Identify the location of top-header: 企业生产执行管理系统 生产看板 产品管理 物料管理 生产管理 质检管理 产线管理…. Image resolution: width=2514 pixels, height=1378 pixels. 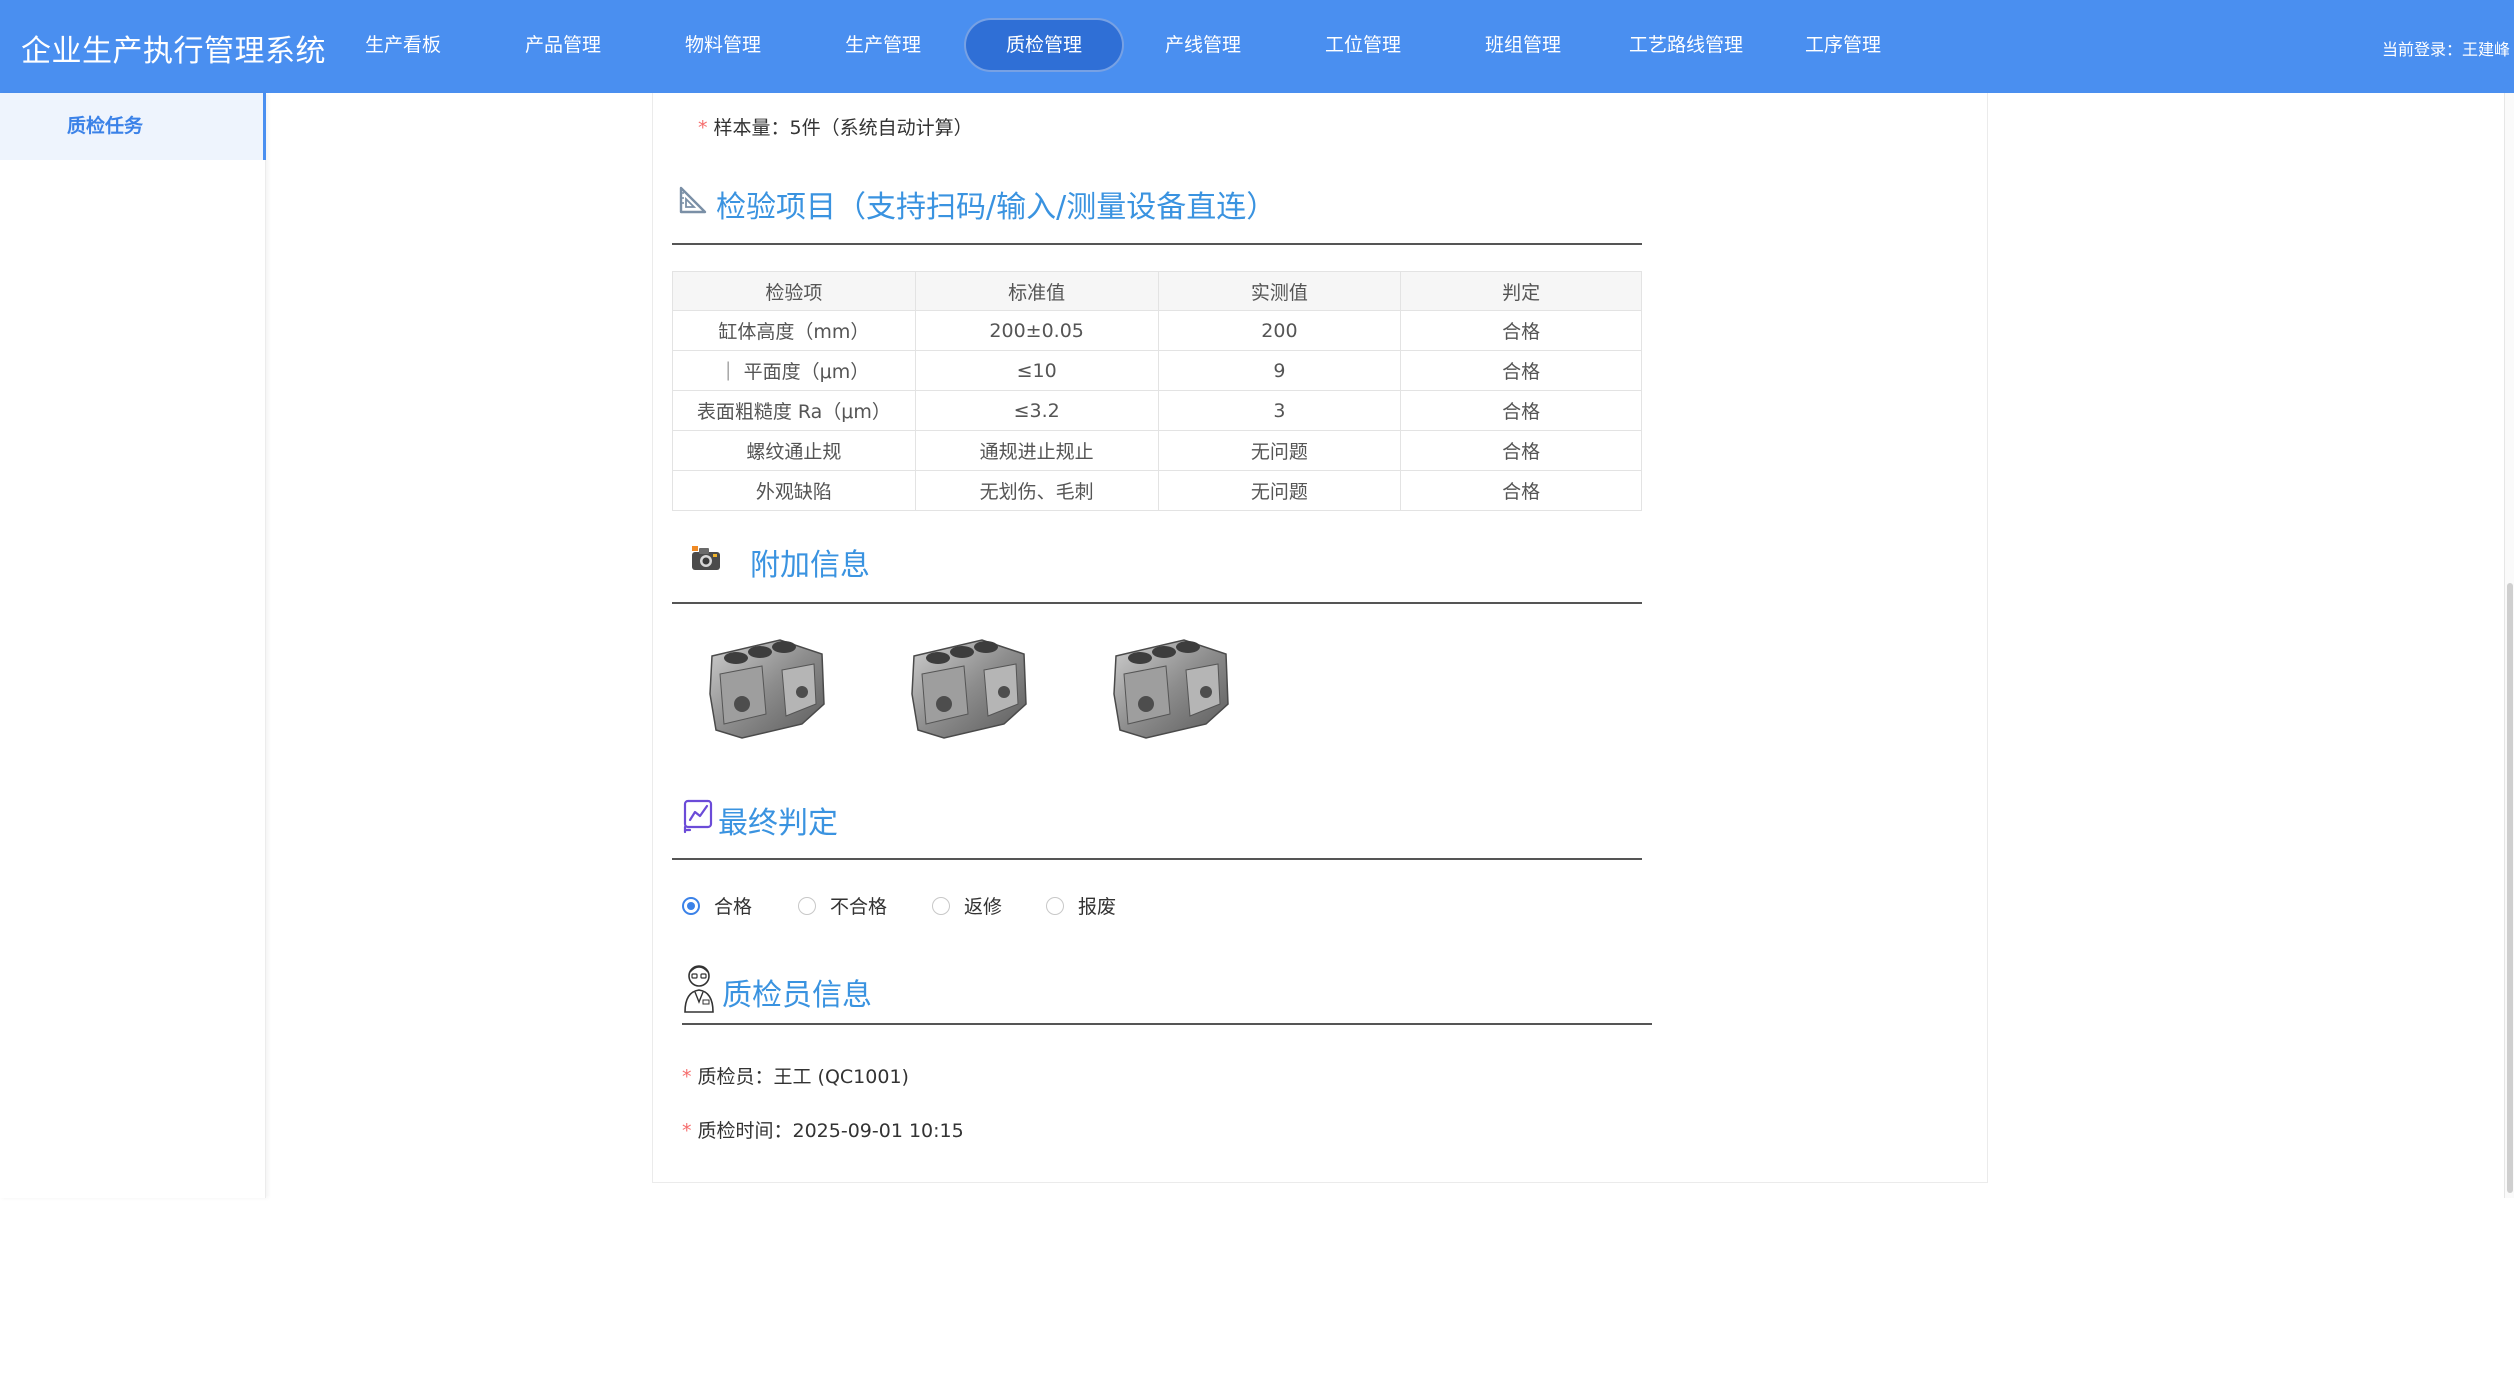
(1257, 46).